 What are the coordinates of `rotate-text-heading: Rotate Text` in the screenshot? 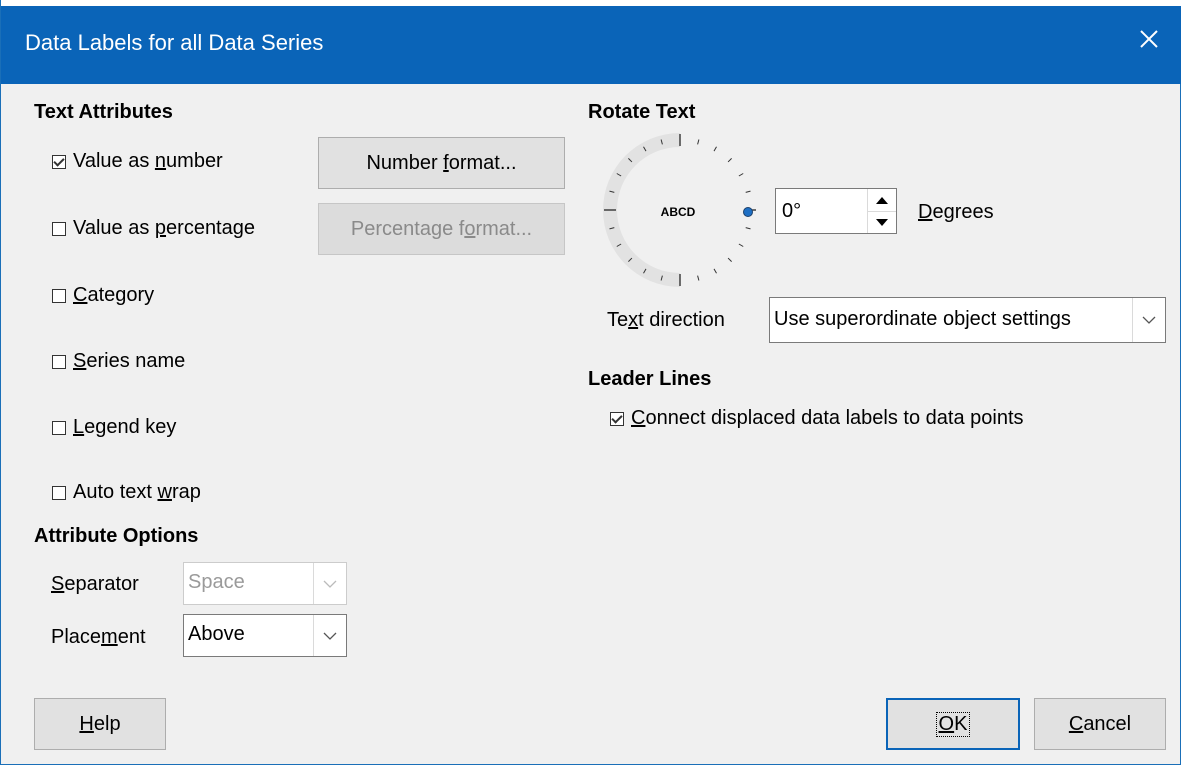 It's located at (642, 112).